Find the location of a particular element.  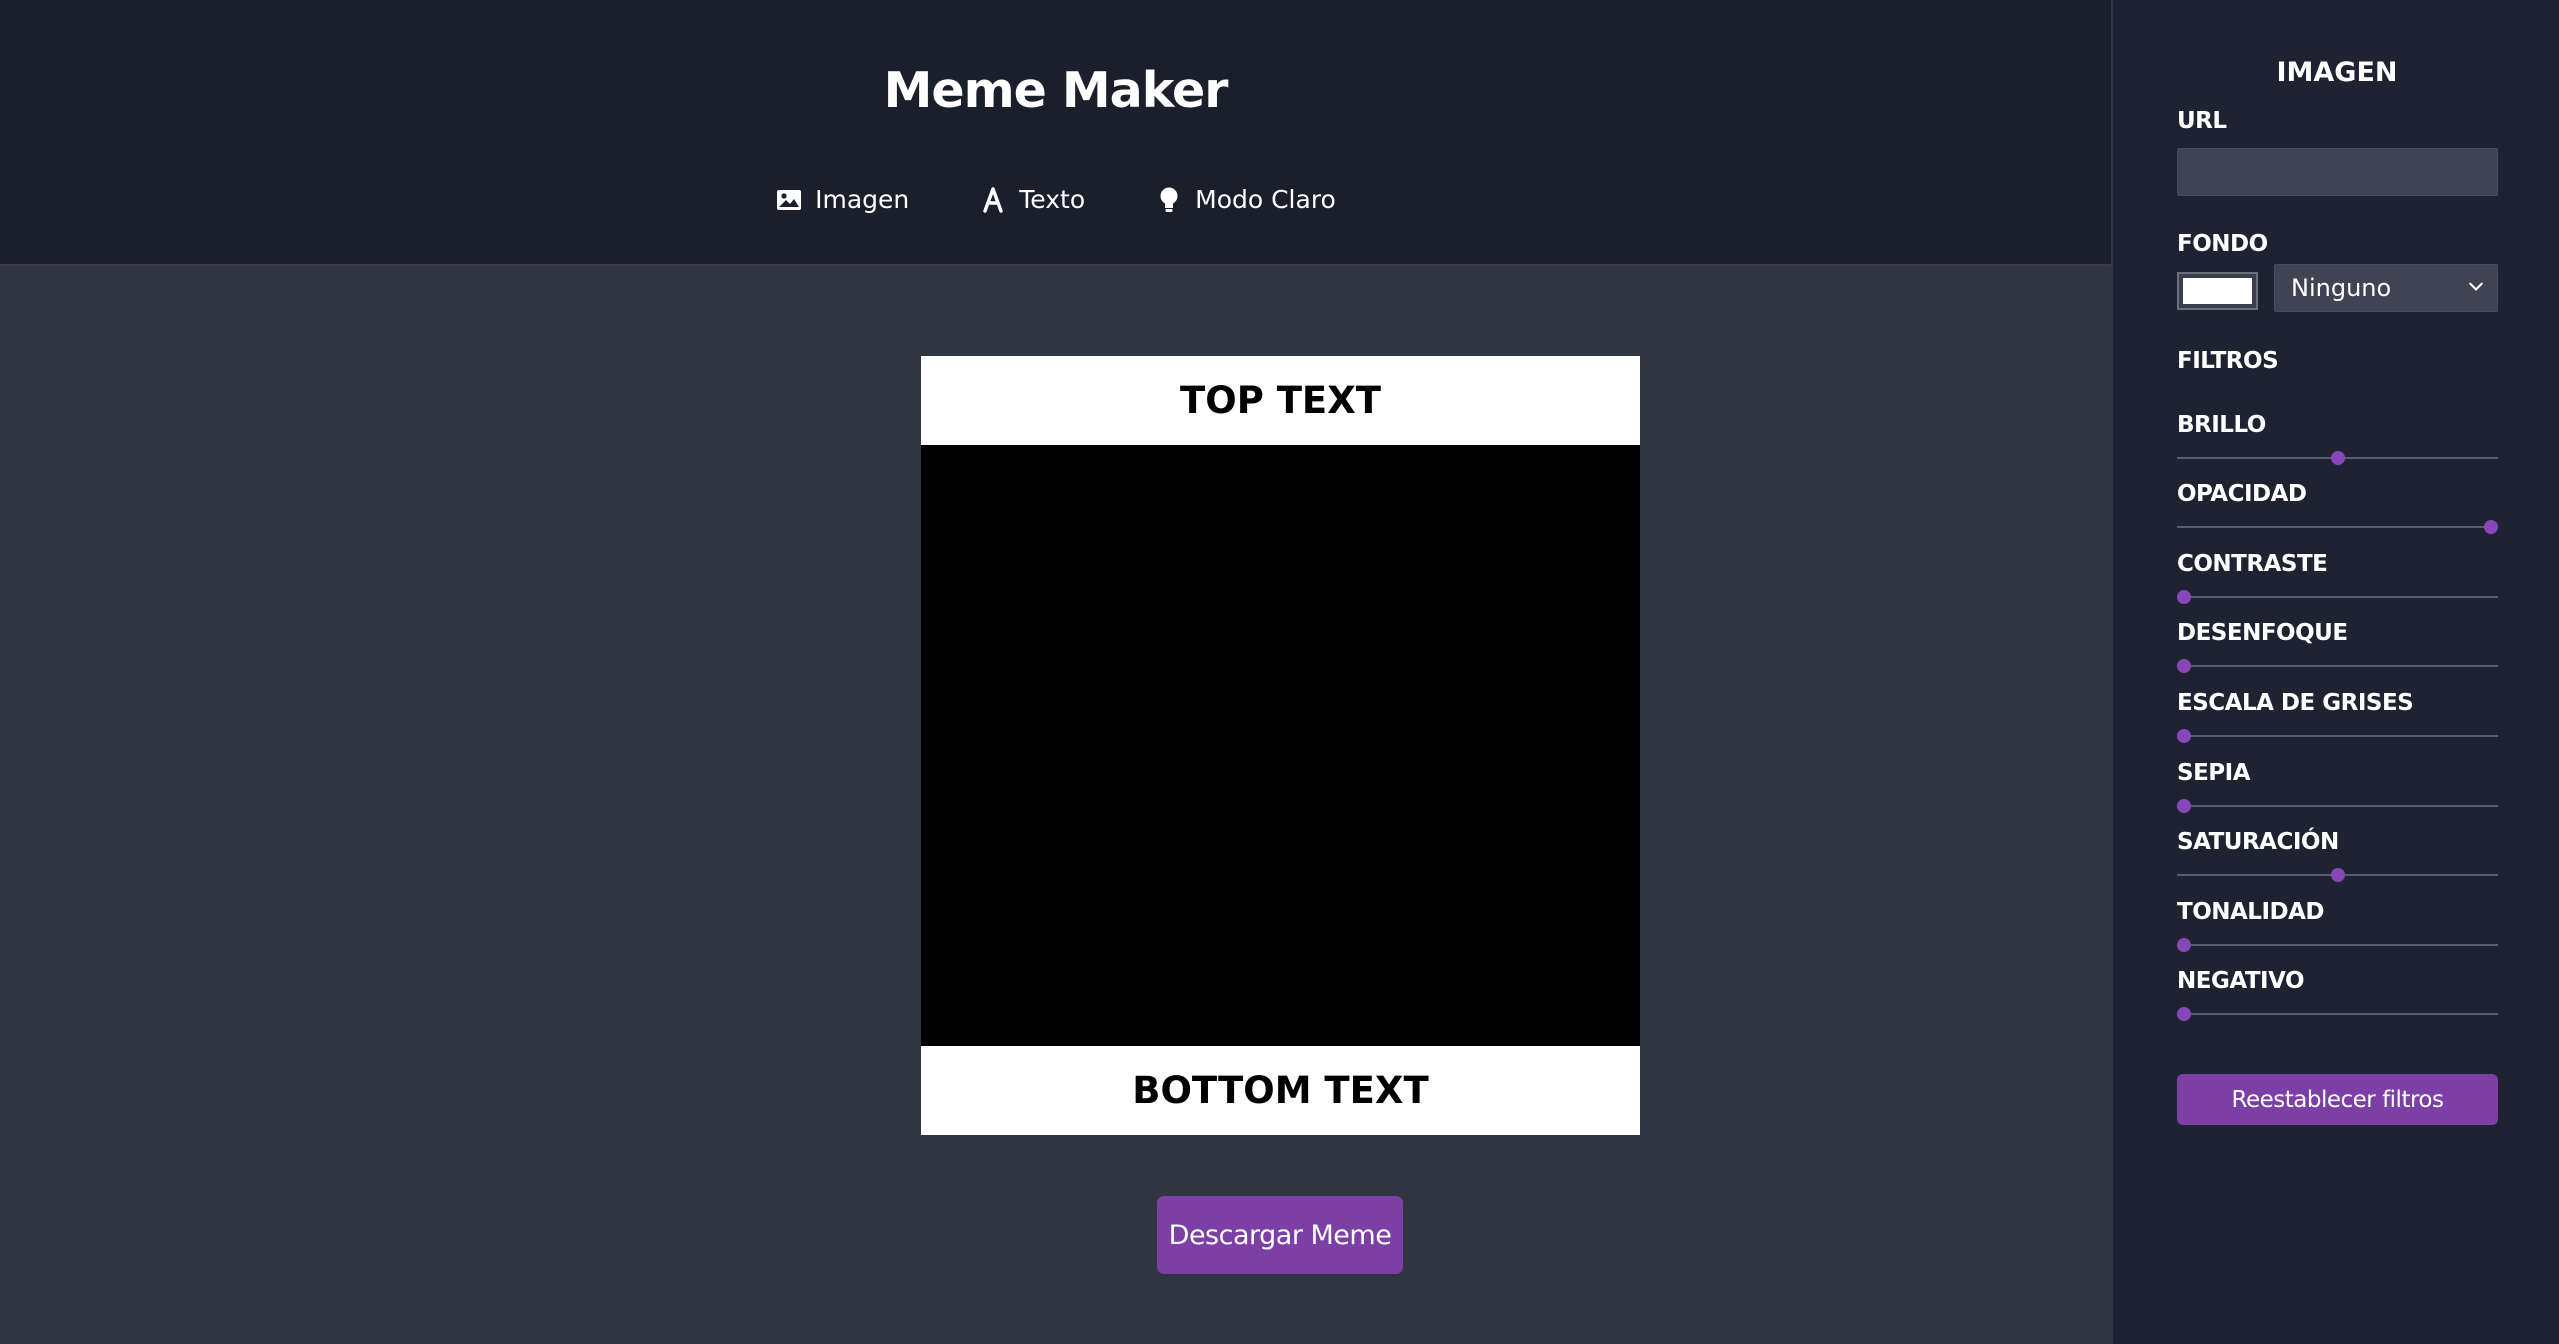

nav-texto: Texto is located at coordinates (1032, 199).